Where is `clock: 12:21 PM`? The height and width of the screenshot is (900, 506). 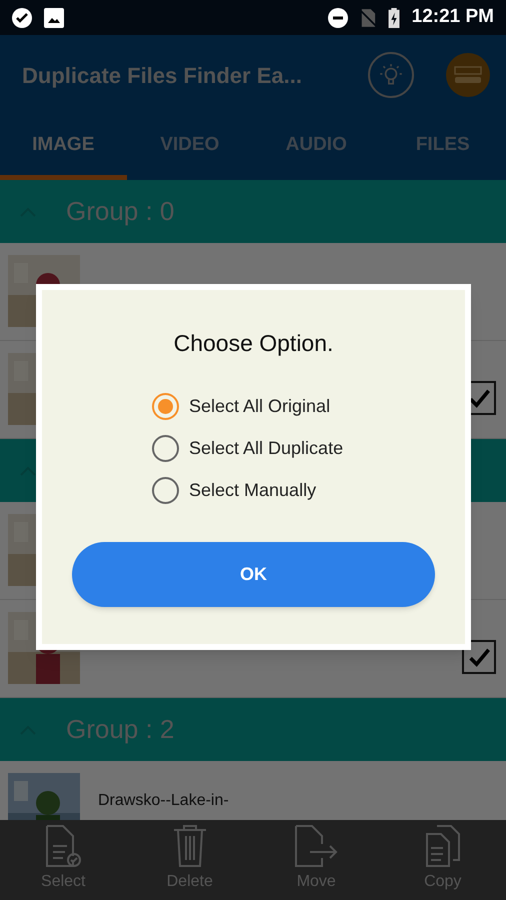
clock: 12:21 PM is located at coordinates (453, 17).